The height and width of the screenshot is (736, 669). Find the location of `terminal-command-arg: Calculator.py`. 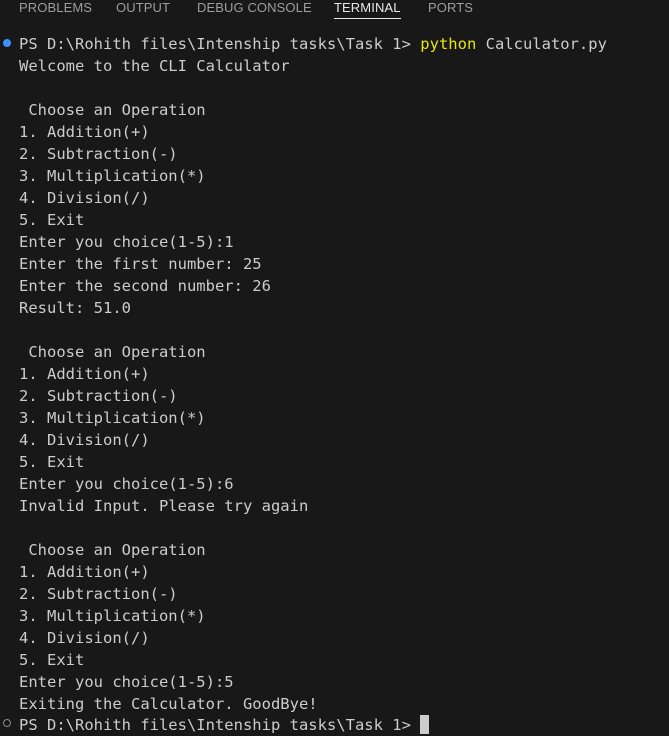

terminal-command-arg: Calculator.py is located at coordinates (541, 44).